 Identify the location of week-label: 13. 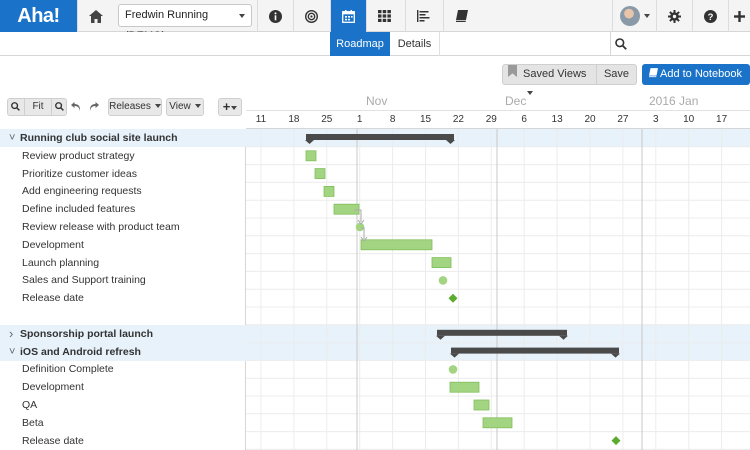
(557, 119).